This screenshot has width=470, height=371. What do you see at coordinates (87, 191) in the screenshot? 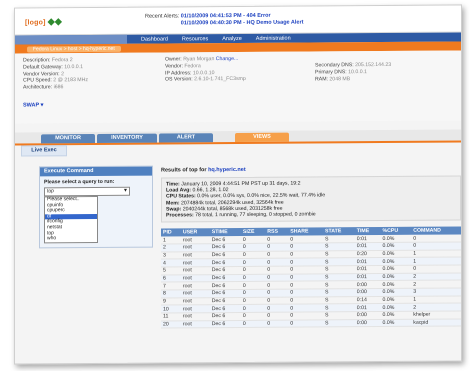
I see `query-select: top ▼` at bounding box center [87, 191].